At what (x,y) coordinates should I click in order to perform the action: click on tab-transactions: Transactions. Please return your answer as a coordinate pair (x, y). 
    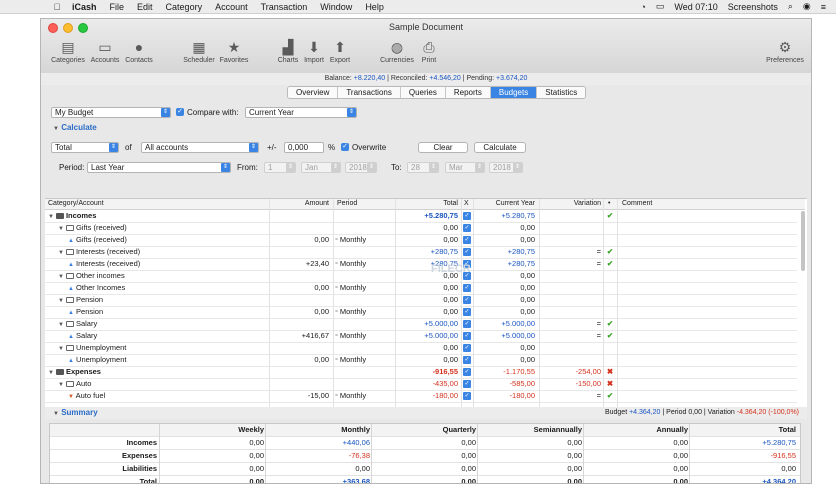
    Looking at the image, I should click on (369, 92).